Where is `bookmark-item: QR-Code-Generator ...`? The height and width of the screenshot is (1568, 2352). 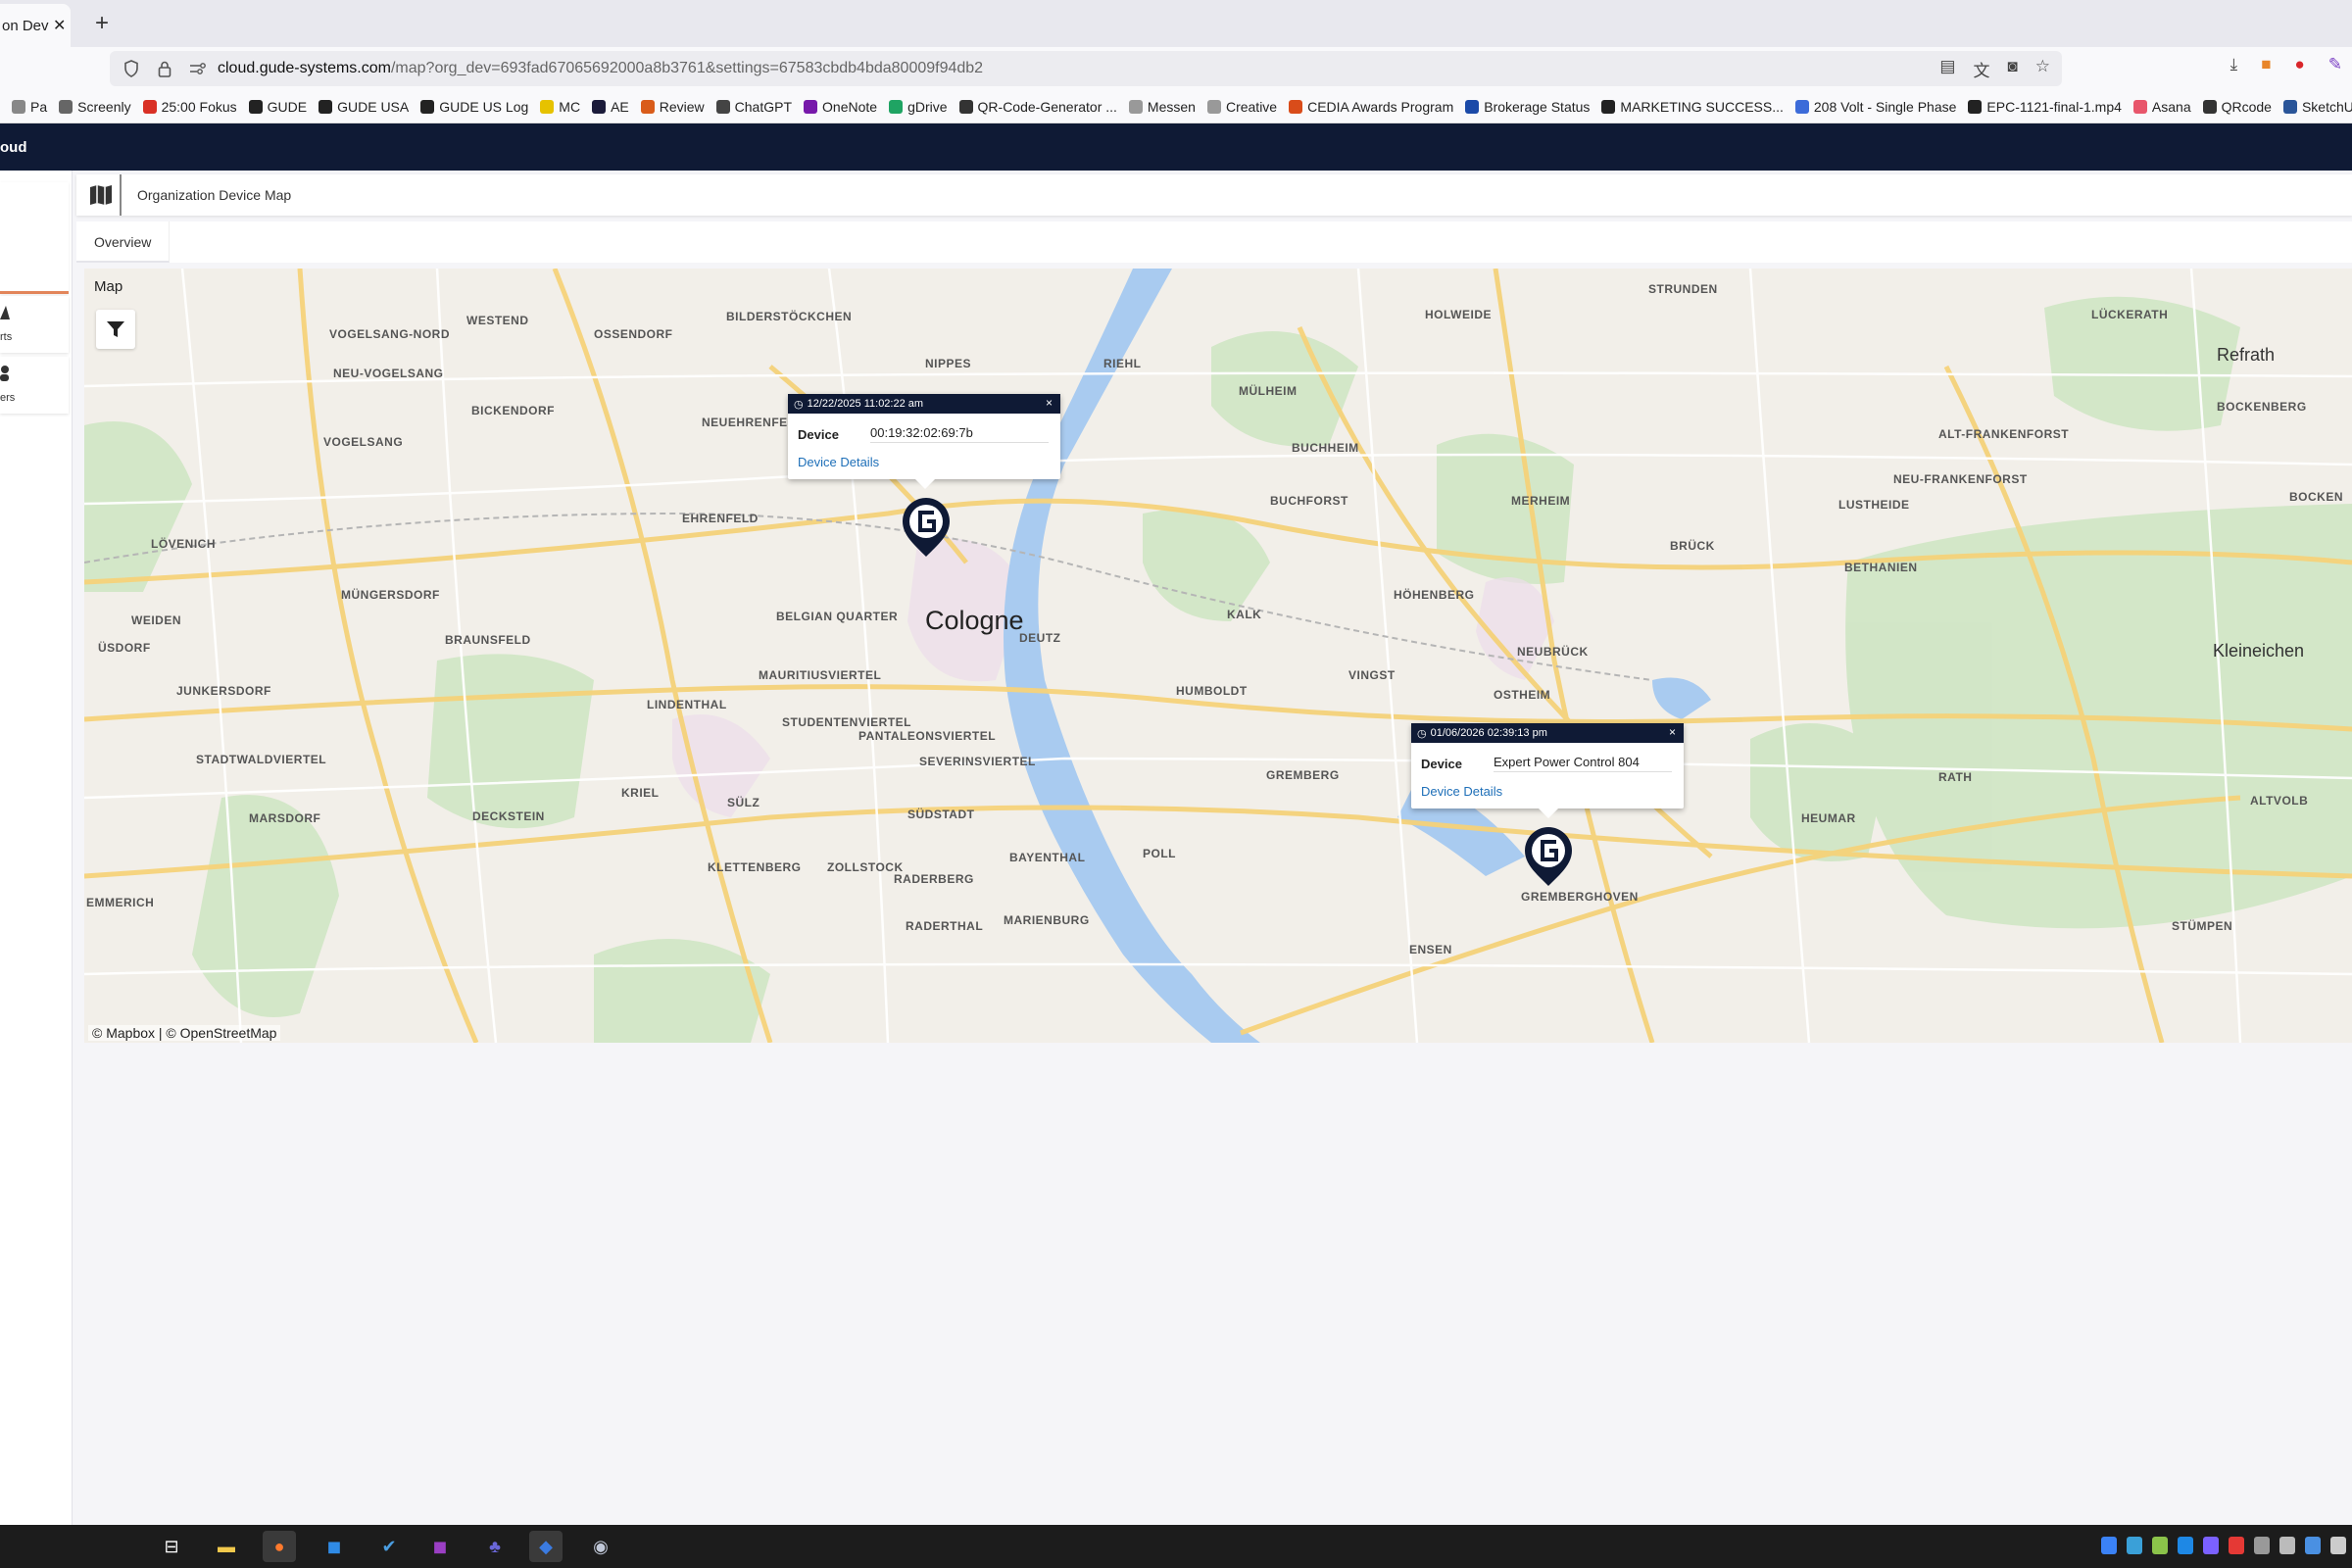
bookmark-item: QR-Code-Generator ... is located at coordinates (1037, 107).